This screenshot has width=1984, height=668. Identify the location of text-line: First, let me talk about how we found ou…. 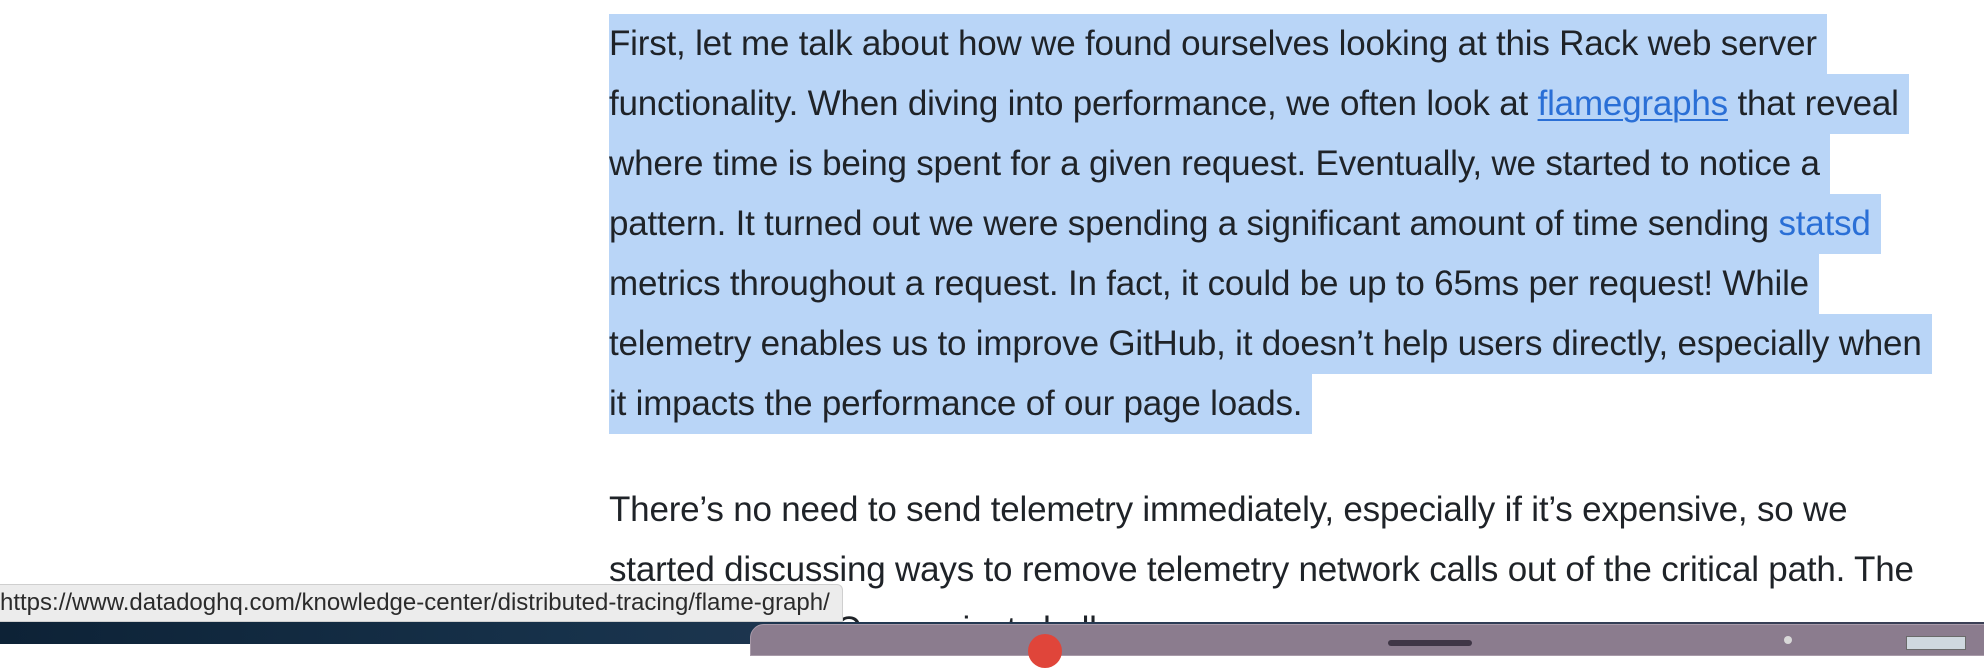
(1218, 44).